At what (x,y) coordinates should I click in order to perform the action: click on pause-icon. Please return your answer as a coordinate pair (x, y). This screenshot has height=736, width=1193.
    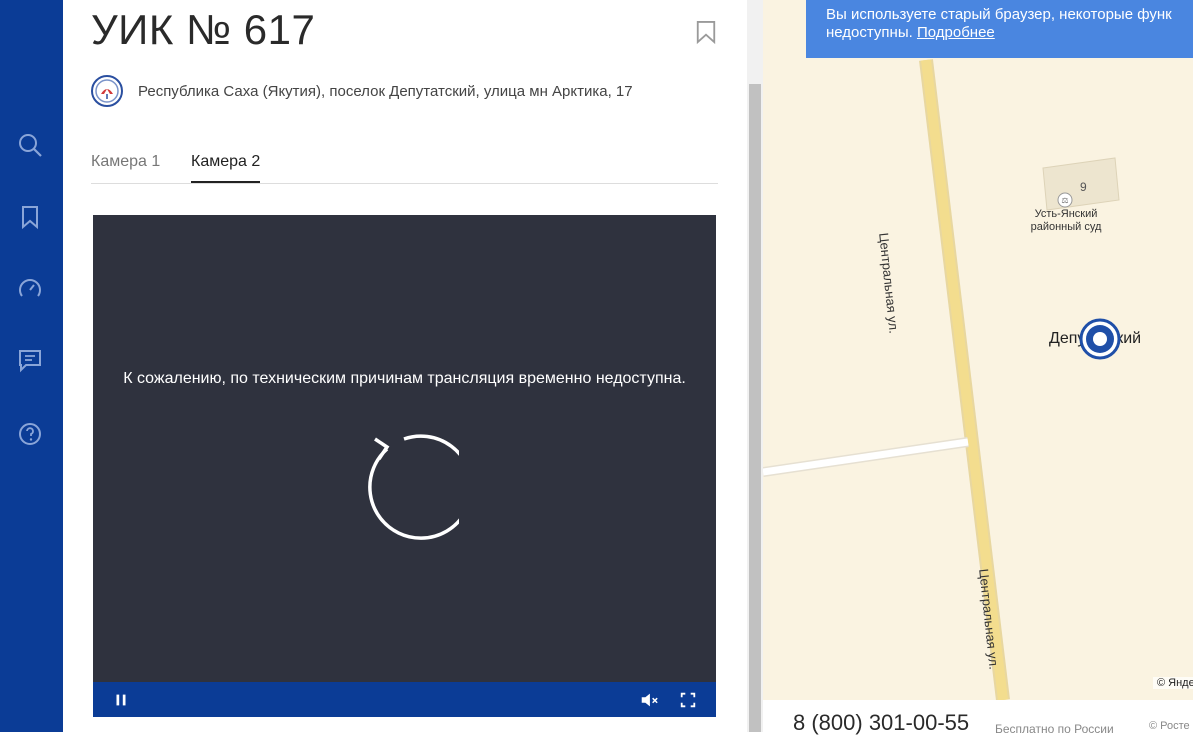
    Looking at the image, I should click on (121, 700).